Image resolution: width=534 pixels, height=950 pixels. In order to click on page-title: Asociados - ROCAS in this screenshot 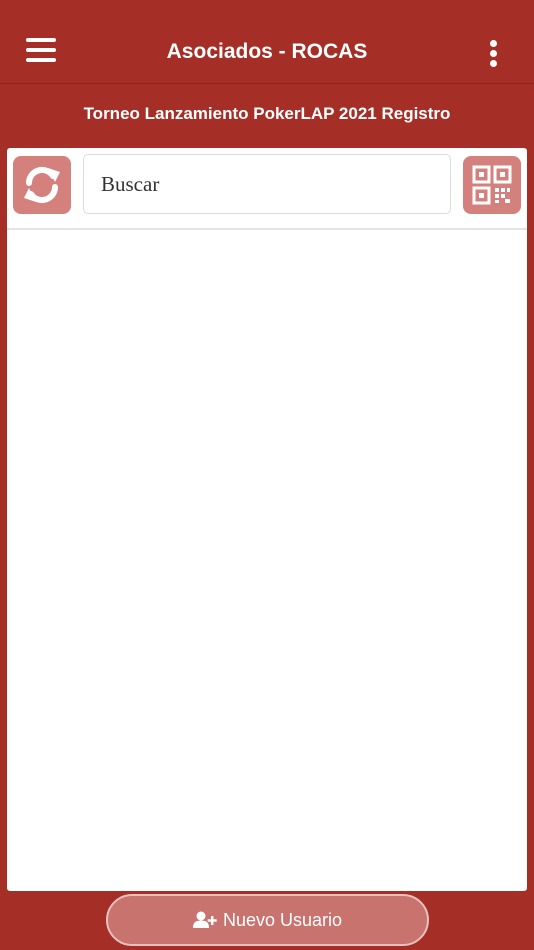, I will do `click(267, 51)`.